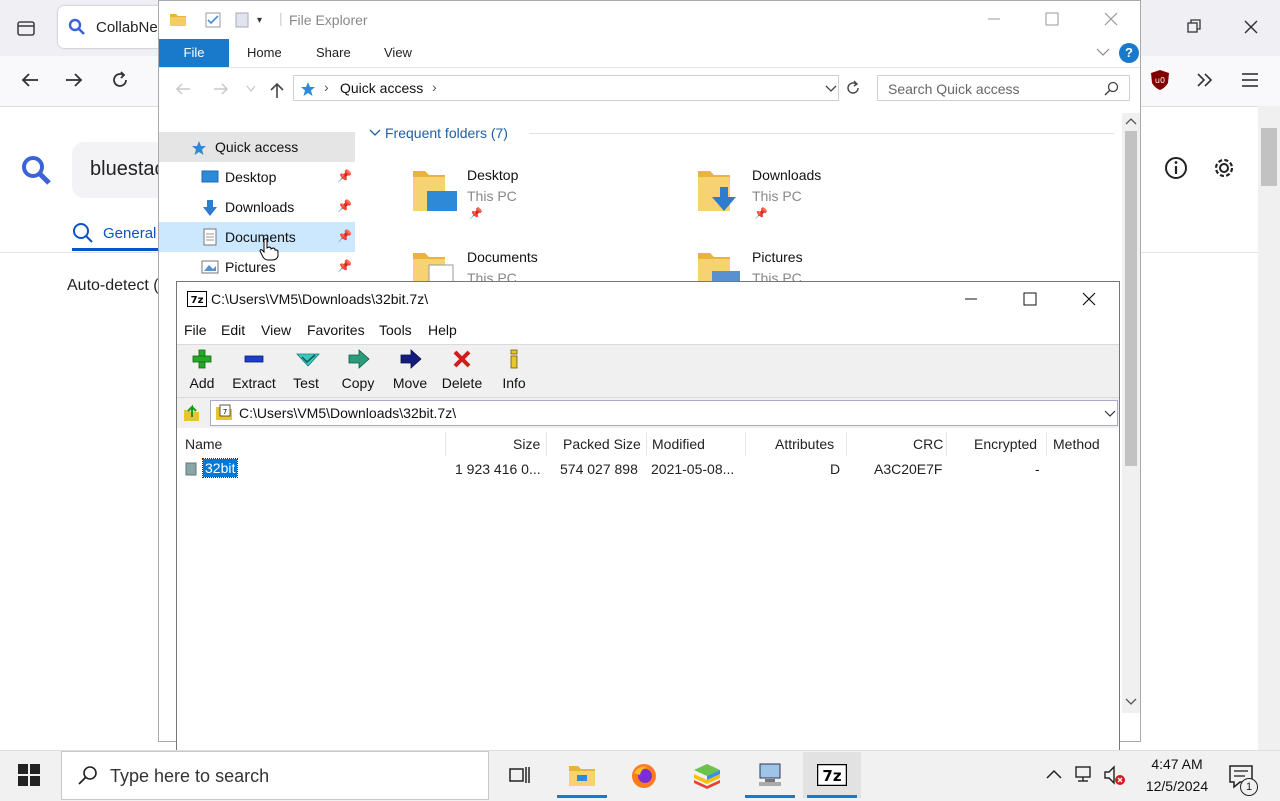  Describe the element at coordinates (1176, 168) in the screenshot. I see `info-icon` at that location.